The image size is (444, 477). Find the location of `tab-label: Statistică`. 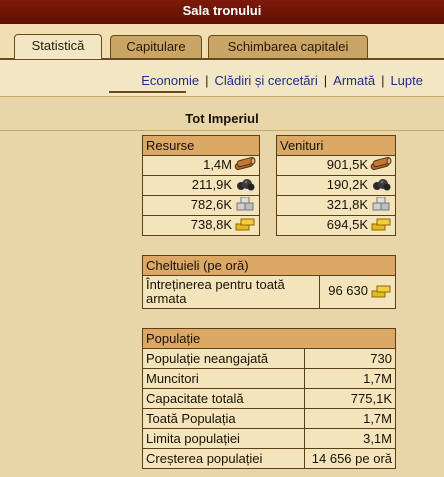

tab-label: Statistică is located at coordinates (58, 45).